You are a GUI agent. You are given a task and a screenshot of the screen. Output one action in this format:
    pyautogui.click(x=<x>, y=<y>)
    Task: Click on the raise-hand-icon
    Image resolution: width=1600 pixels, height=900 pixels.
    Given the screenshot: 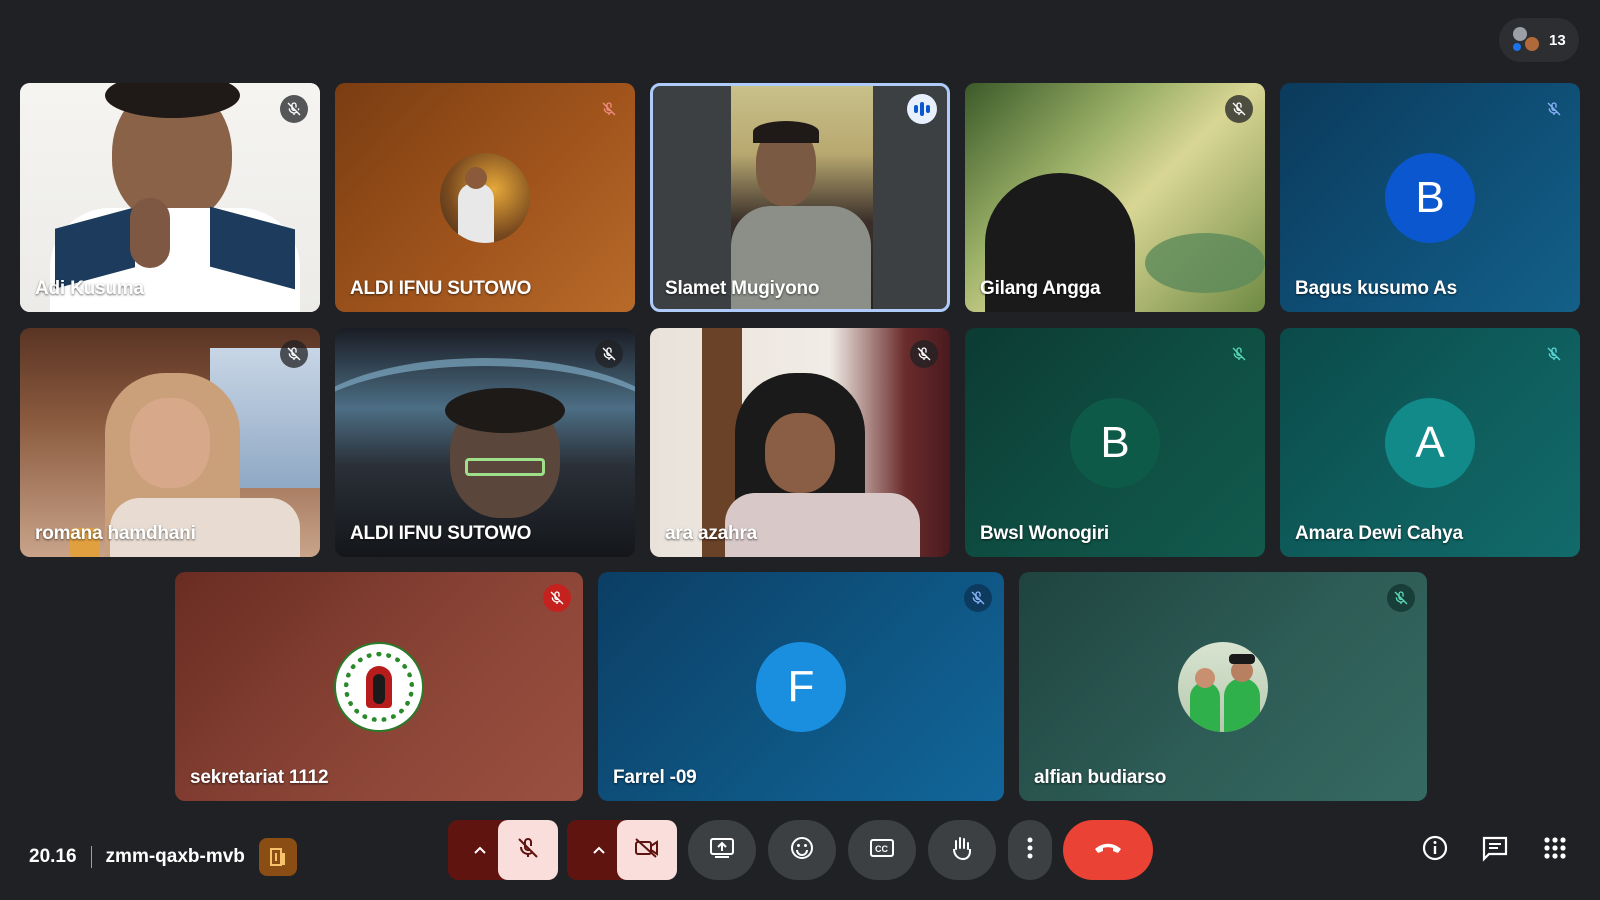 What is the action you would take?
    pyautogui.click(x=962, y=850)
    